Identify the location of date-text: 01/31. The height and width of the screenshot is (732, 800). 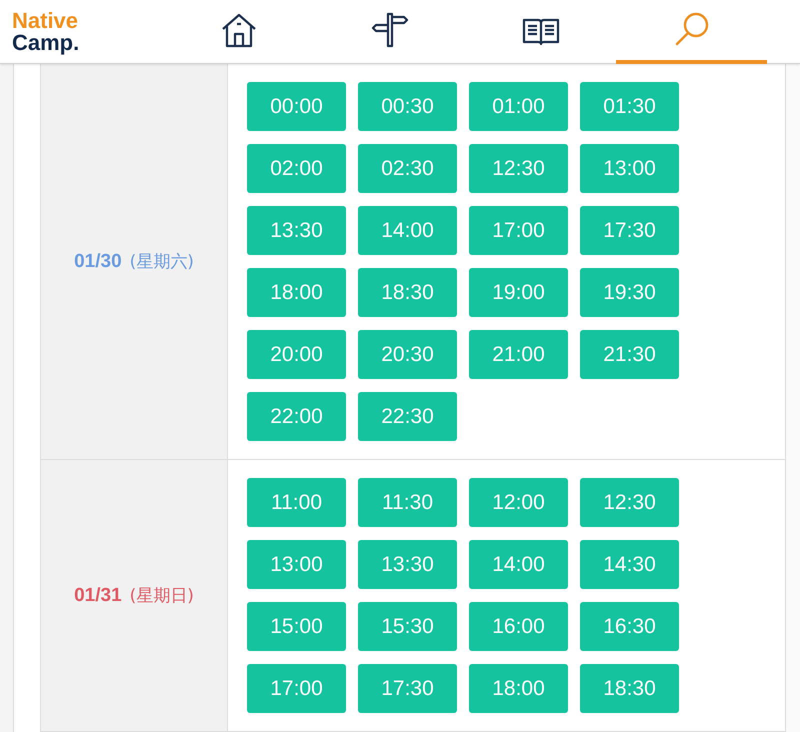
(98, 595).